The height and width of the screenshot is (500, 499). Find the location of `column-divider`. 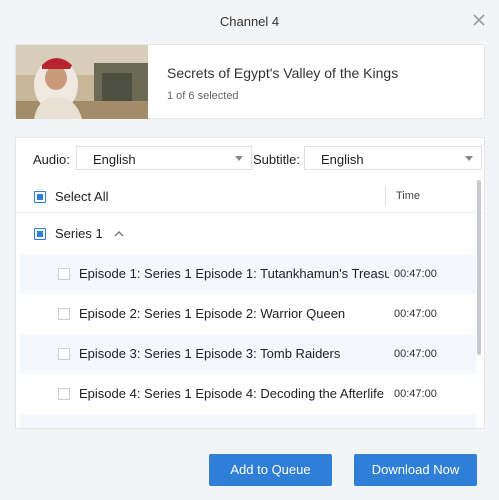

column-divider is located at coordinates (385, 196).